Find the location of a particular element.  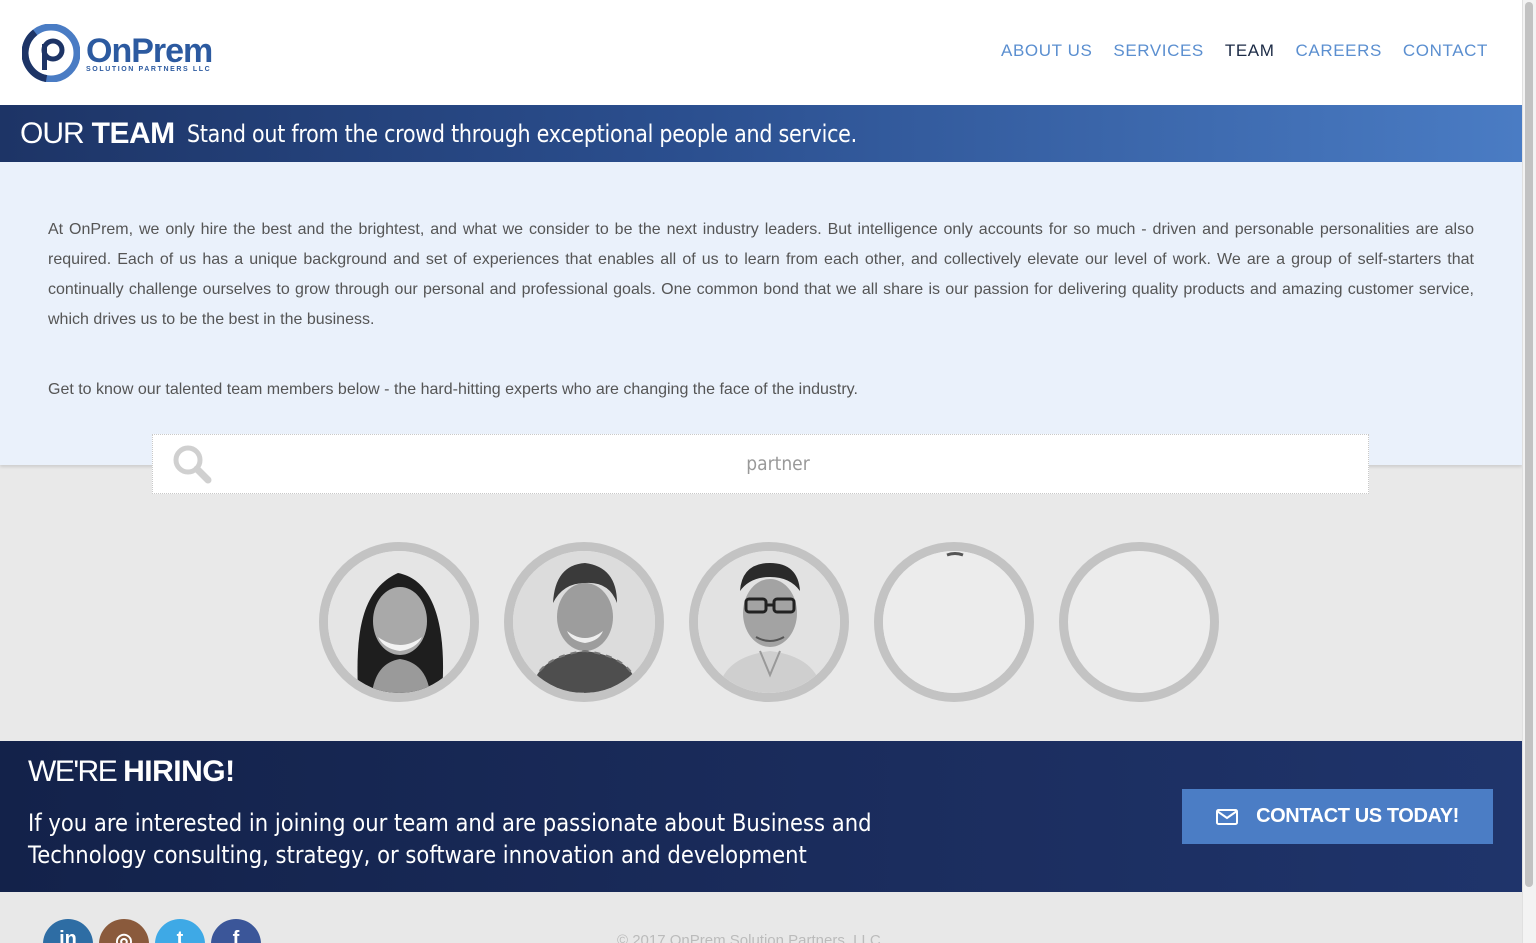

scrollbar-thumb is located at coordinates (1529, 444).